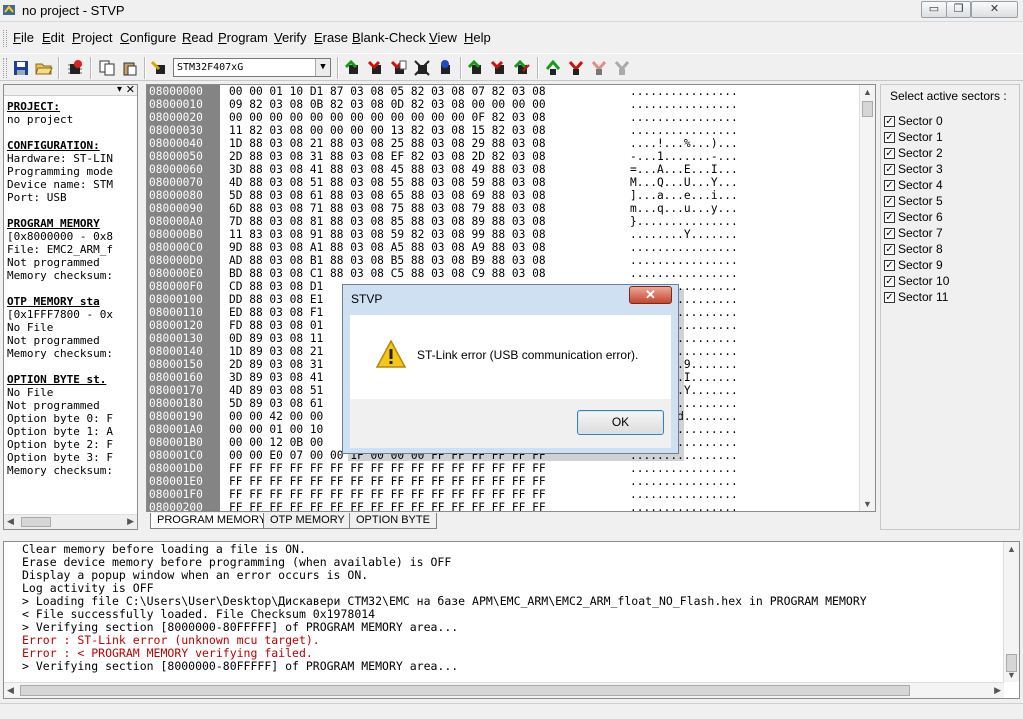 This screenshot has width=1023, height=719. Describe the element at coordinates (399, 68) in the screenshot. I see `verify-current-tab-button` at that location.